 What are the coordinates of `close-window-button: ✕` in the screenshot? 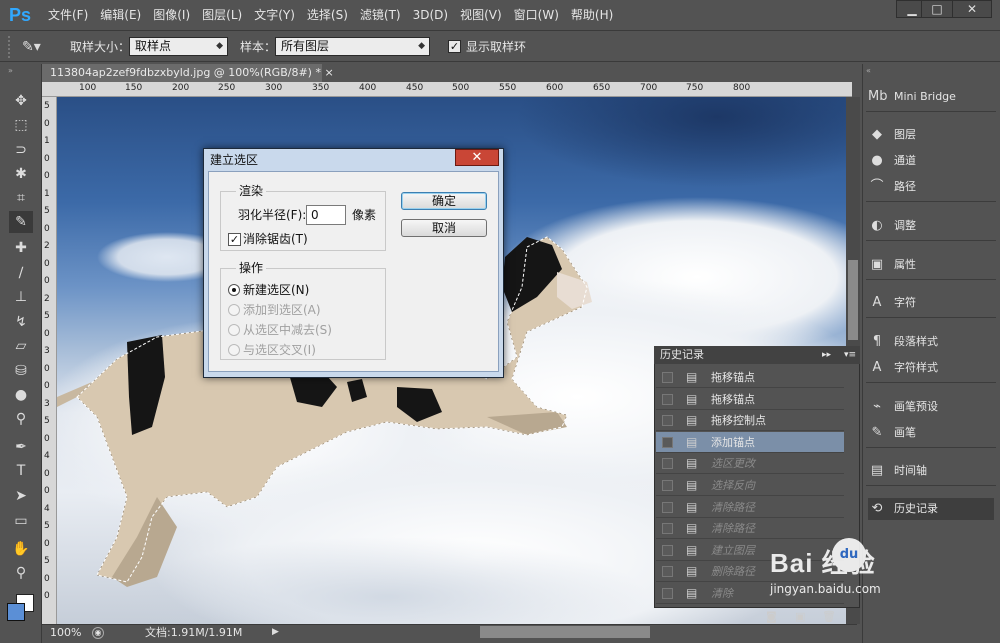 It's located at (972, 9).